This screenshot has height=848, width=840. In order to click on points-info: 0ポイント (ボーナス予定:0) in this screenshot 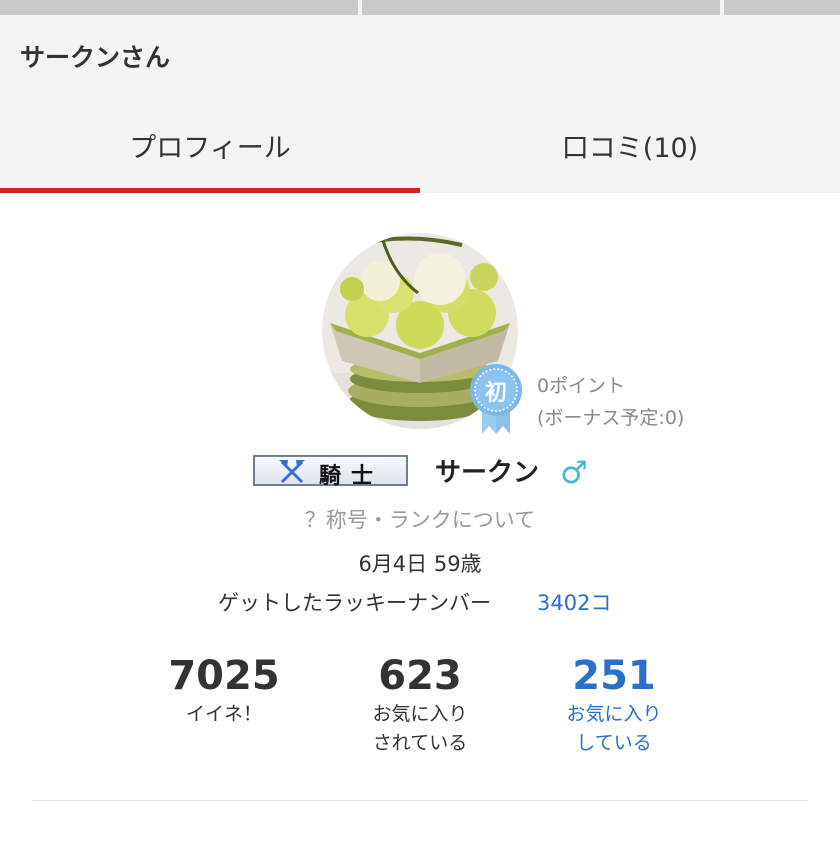, I will do `click(610, 402)`.